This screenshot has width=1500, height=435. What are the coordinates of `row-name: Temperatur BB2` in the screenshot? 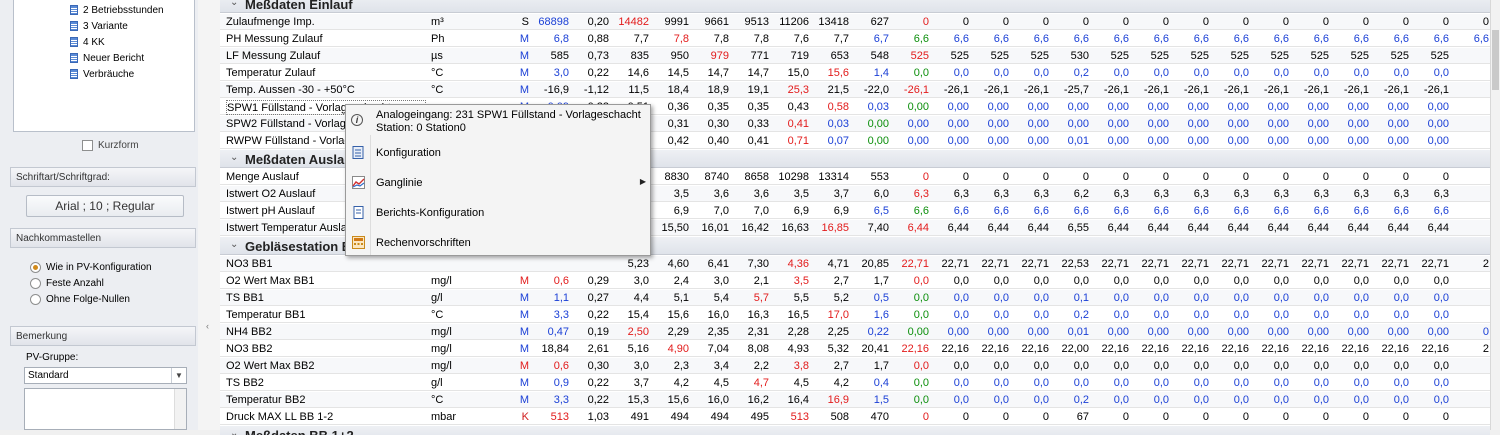 It's located at (326, 400).